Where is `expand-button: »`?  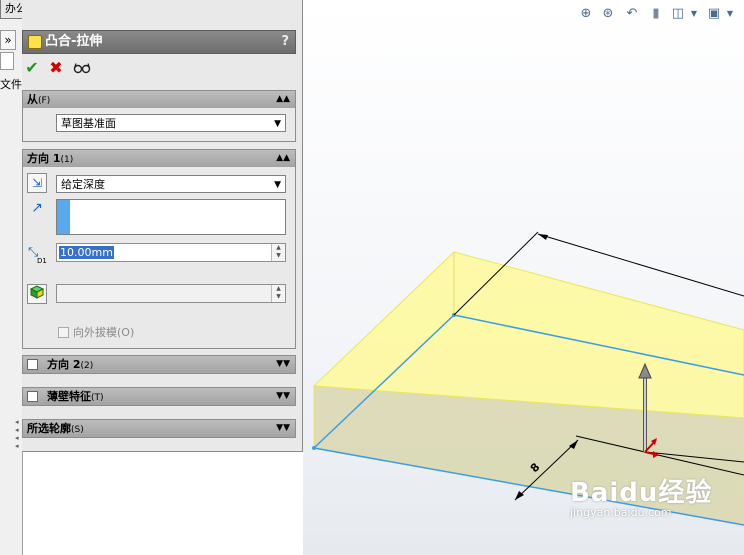
expand-button: » is located at coordinates (8, 40).